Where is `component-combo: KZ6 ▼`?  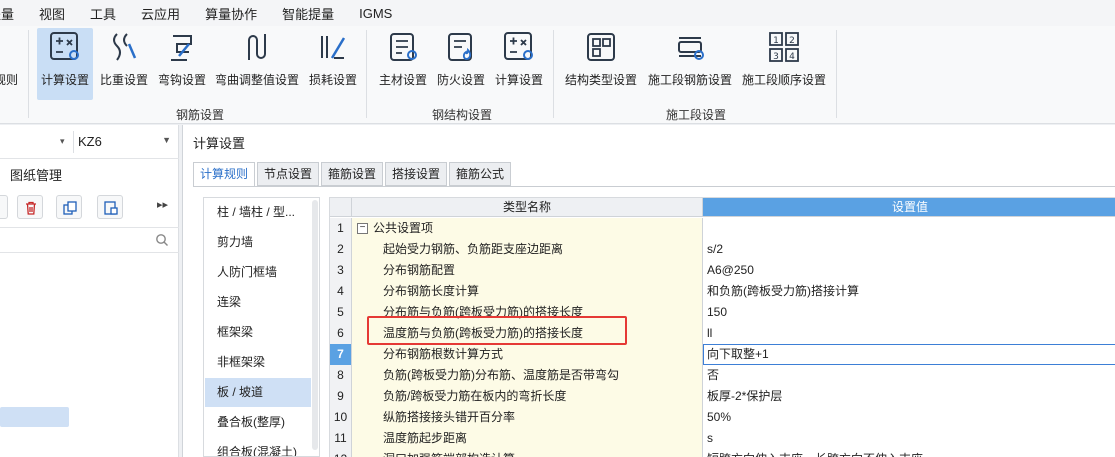 component-combo: KZ6 ▼ is located at coordinates (125, 142).